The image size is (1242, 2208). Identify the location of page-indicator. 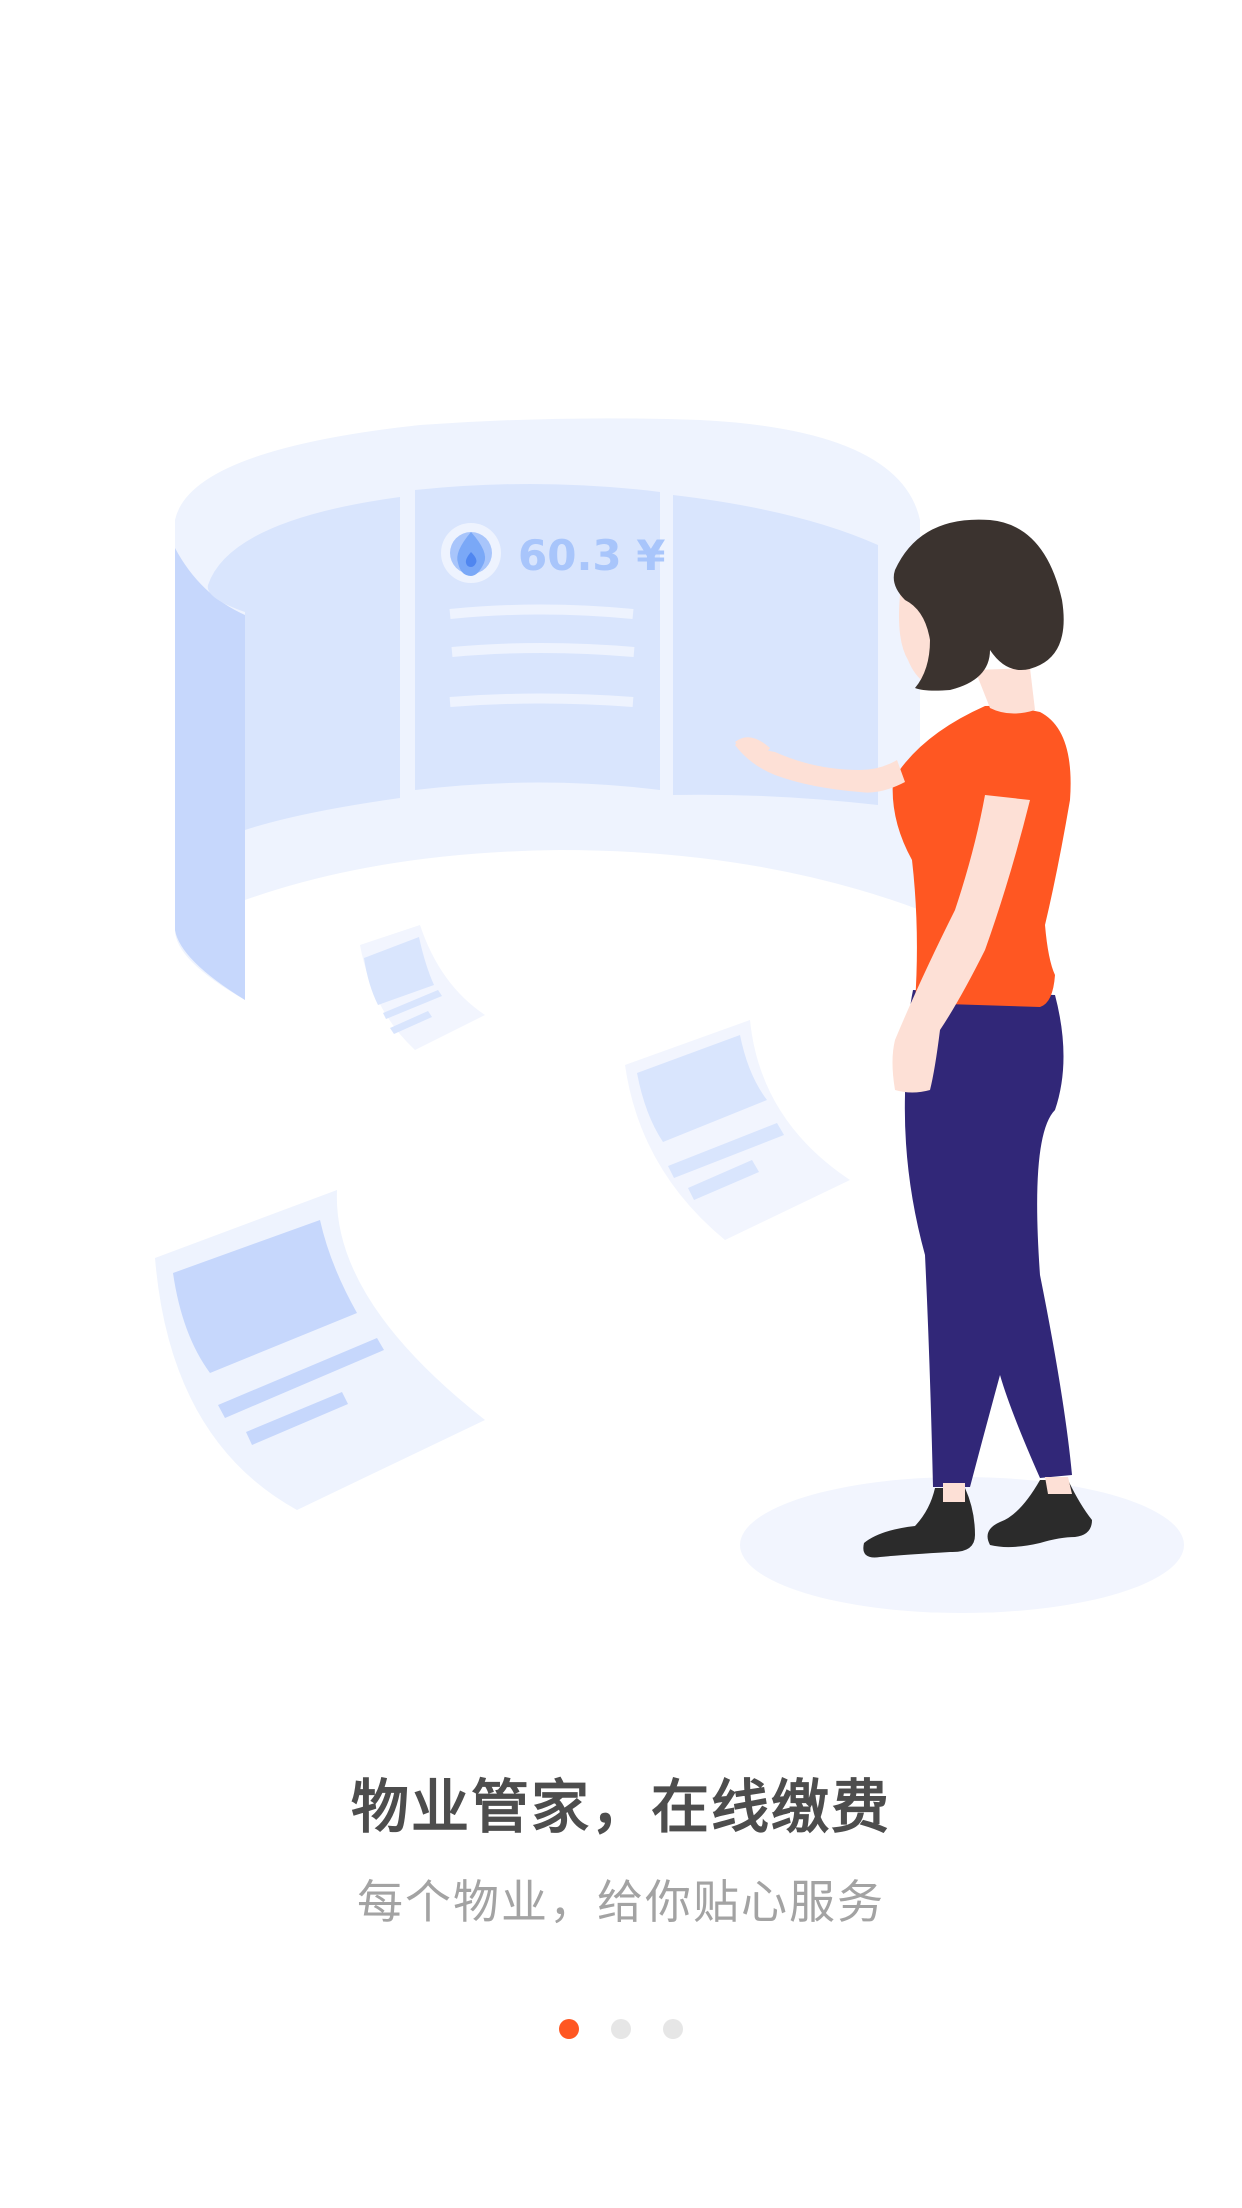
(621, 2029).